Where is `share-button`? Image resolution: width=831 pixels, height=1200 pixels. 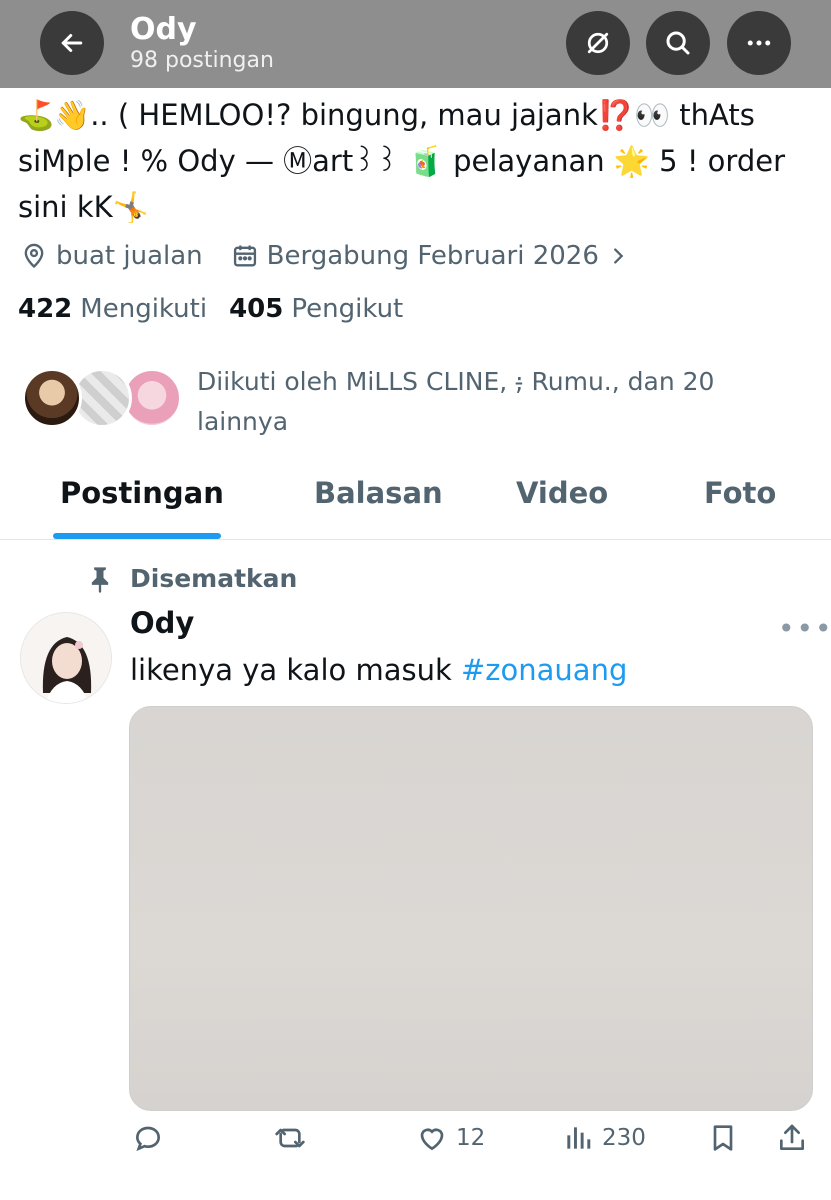 share-button is located at coordinates (792, 1138).